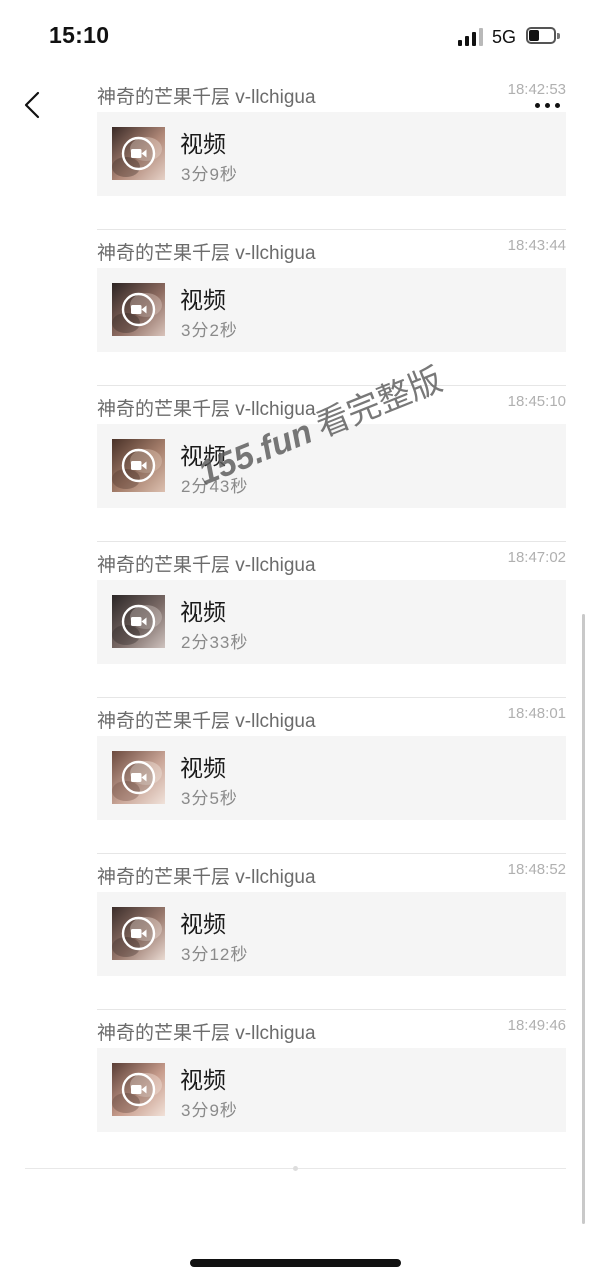 This screenshot has height=1280, width=591. Describe the element at coordinates (215, 642) in the screenshot. I see `video-duration: 2分33秒` at that location.